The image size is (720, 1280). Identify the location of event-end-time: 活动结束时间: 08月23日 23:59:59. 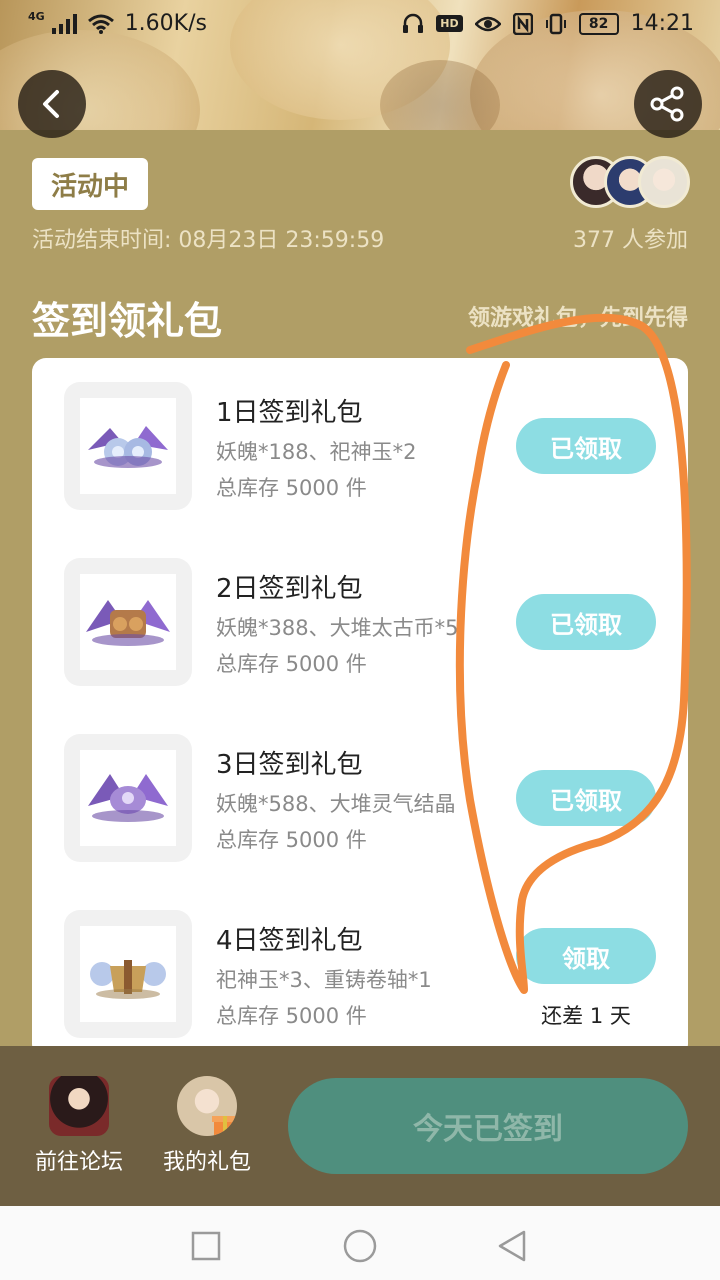
(208, 240).